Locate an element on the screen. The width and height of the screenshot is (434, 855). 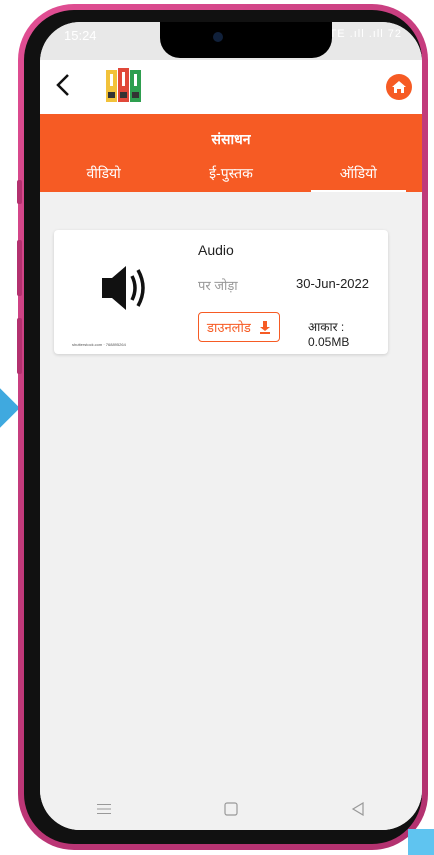
notch is located at coordinates (246, 40).